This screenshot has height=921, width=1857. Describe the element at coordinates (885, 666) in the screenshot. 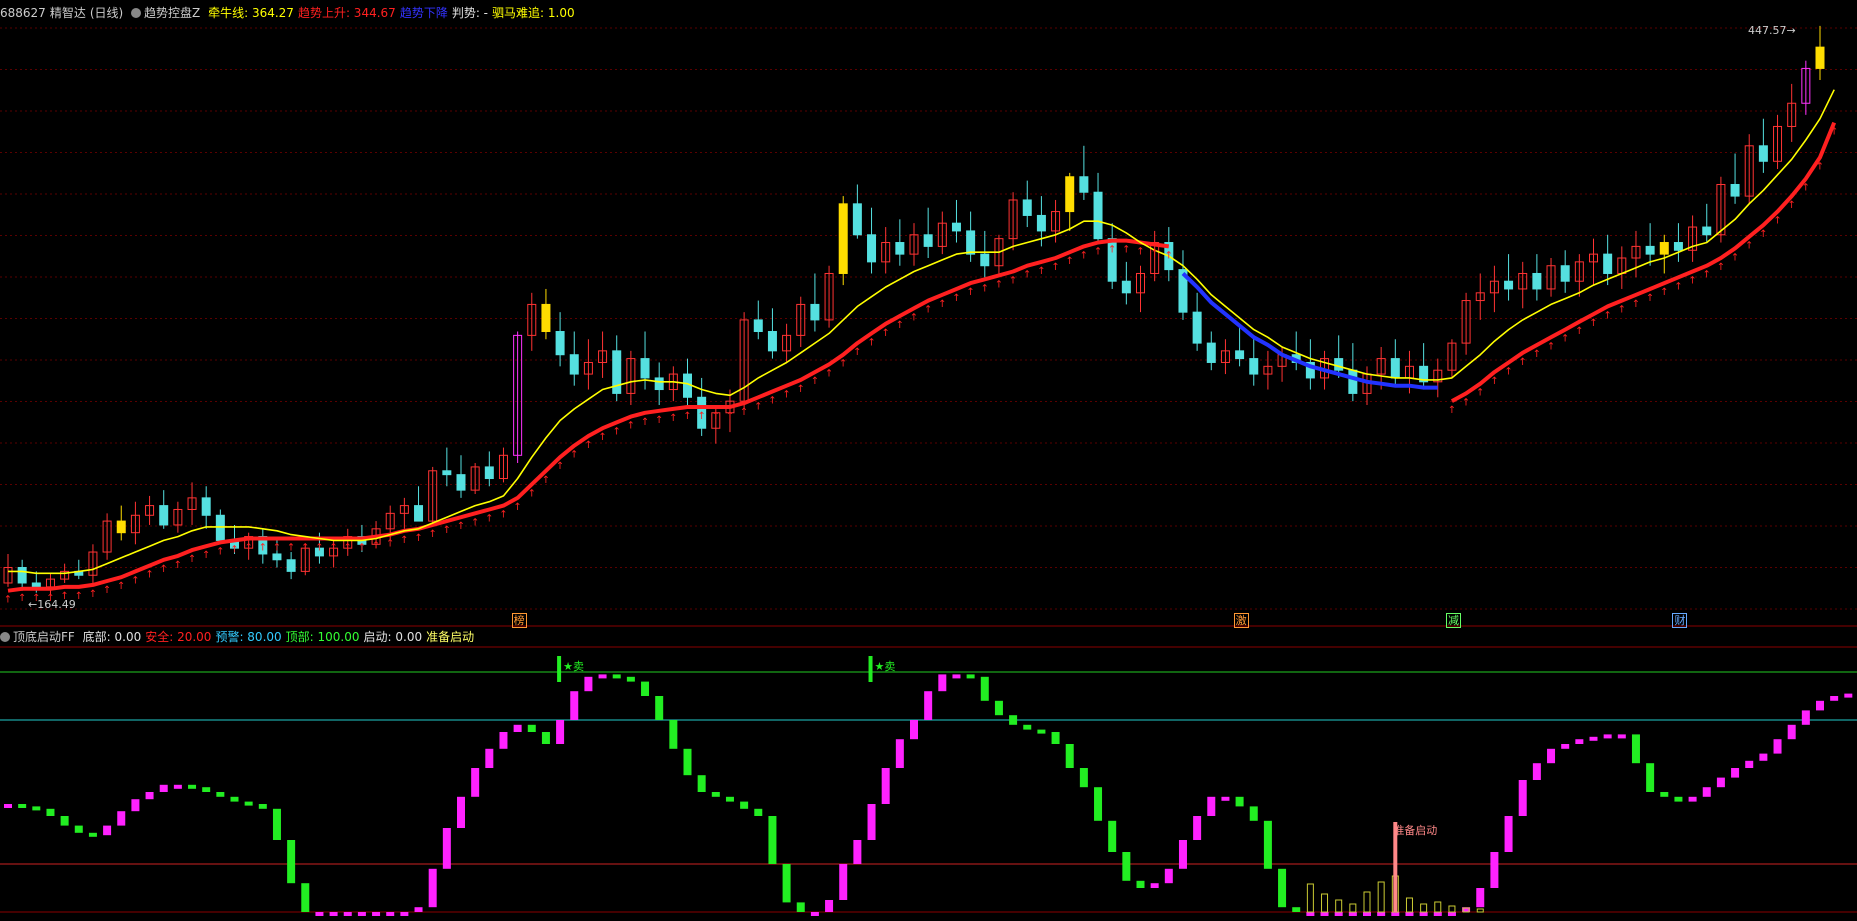

I see `sell-label: ★卖` at that location.